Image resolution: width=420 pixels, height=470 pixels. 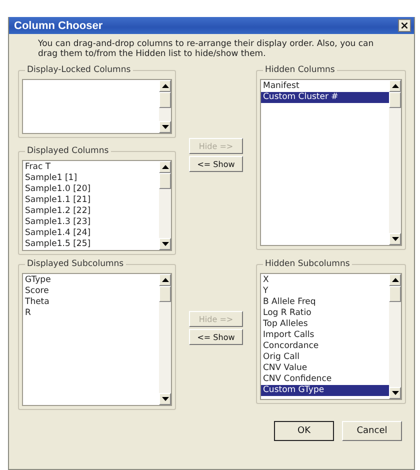 What do you see at coordinates (404, 25) in the screenshot?
I see `close-button: ×` at bounding box center [404, 25].